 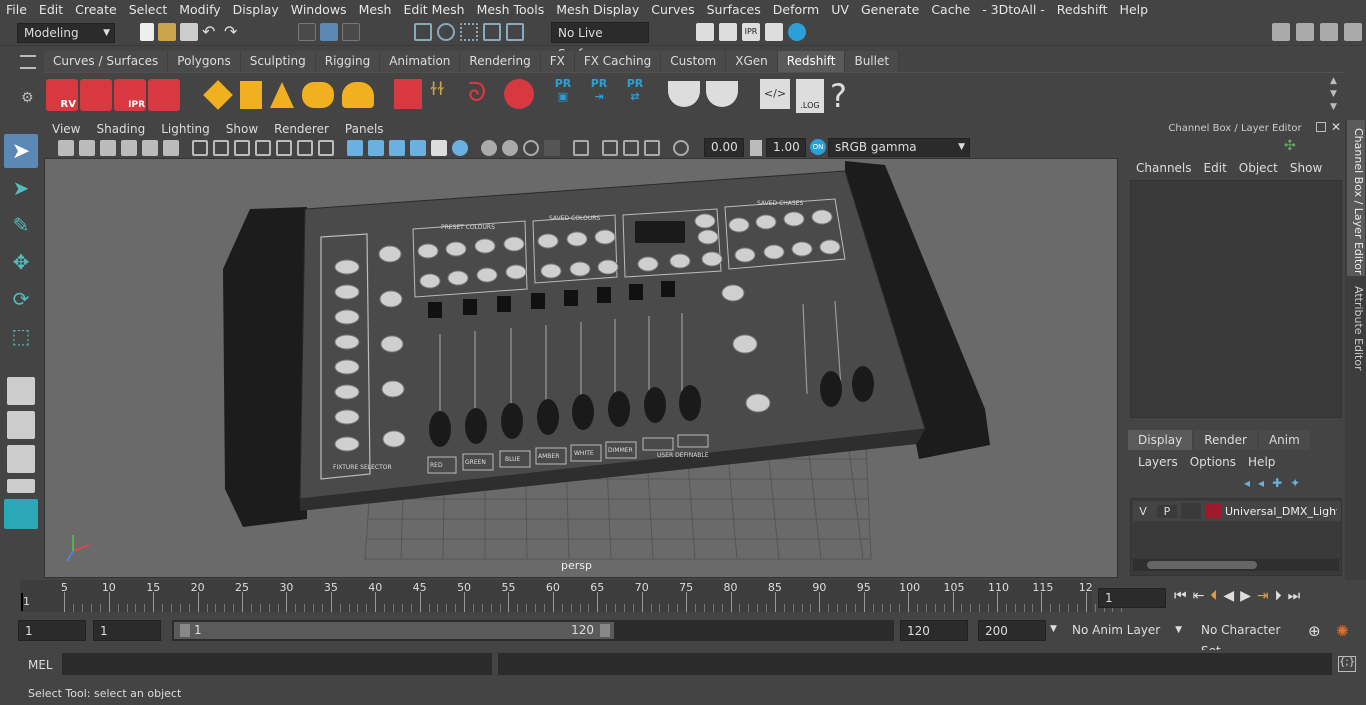 I want to click on xray-joints-icon, so click(x=631, y=148).